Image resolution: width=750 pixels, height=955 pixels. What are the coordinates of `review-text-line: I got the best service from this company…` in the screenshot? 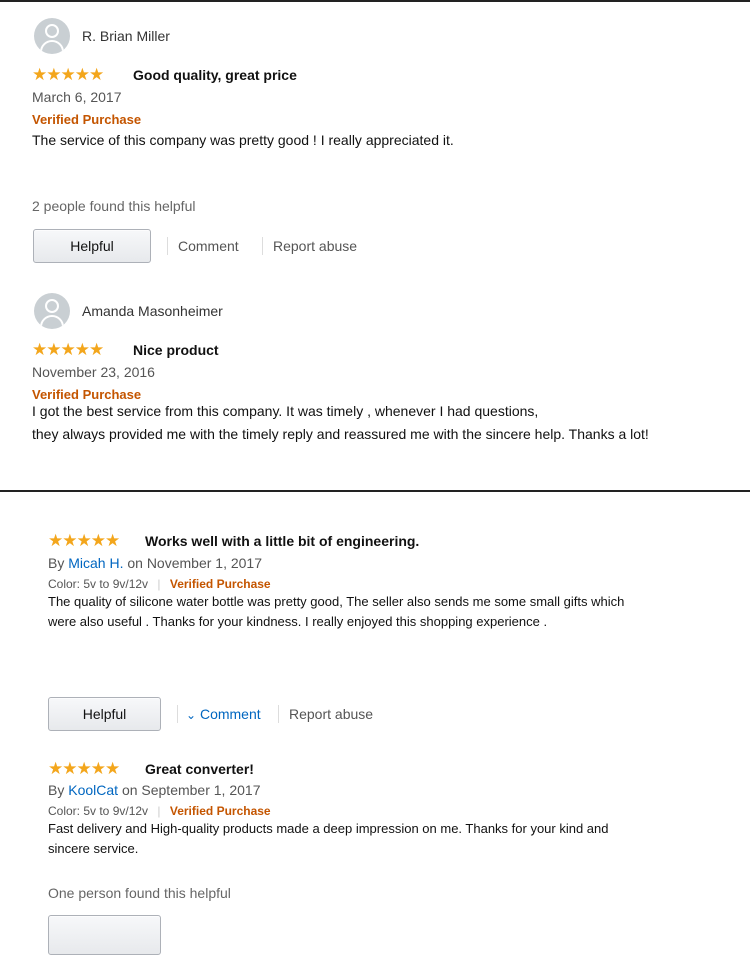 It's located at (285, 411).